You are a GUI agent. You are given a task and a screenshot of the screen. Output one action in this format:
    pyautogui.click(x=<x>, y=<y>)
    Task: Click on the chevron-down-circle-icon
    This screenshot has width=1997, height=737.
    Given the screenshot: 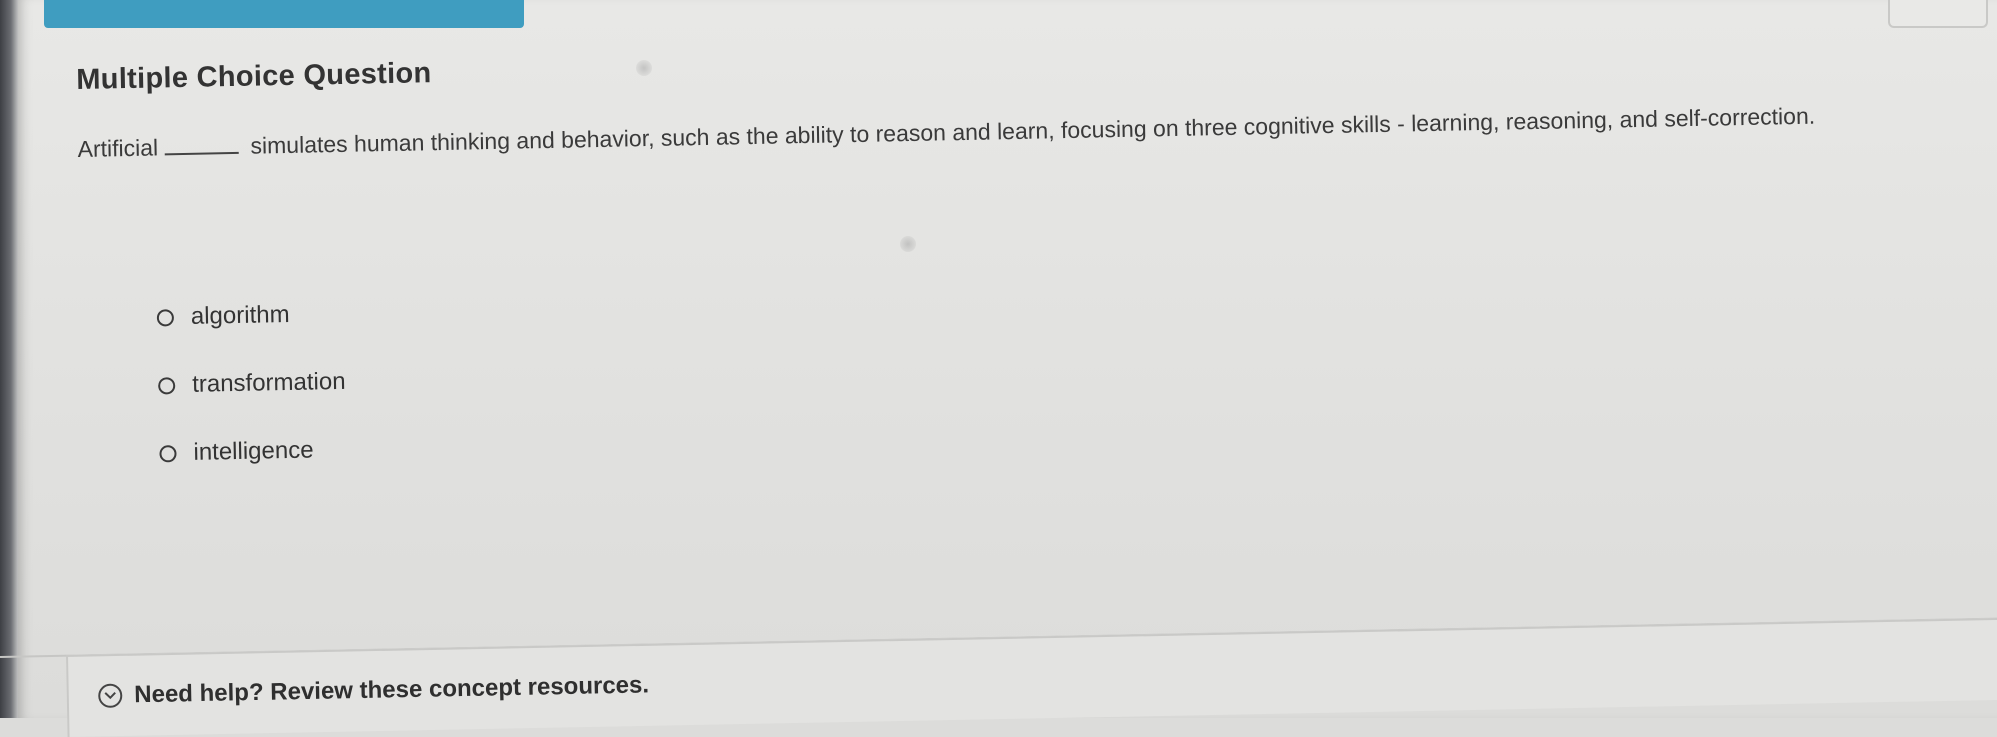 What is the action you would take?
    pyautogui.click(x=110, y=695)
    